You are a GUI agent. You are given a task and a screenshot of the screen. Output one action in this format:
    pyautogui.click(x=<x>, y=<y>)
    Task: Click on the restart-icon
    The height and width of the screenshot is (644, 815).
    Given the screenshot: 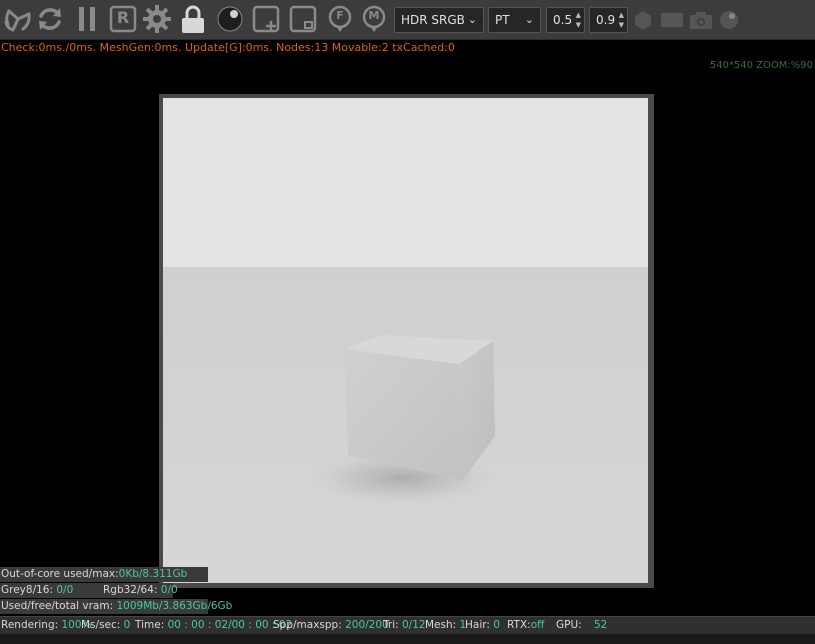 What is the action you would take?
    pyautogui.click(x=50, y=19)
    